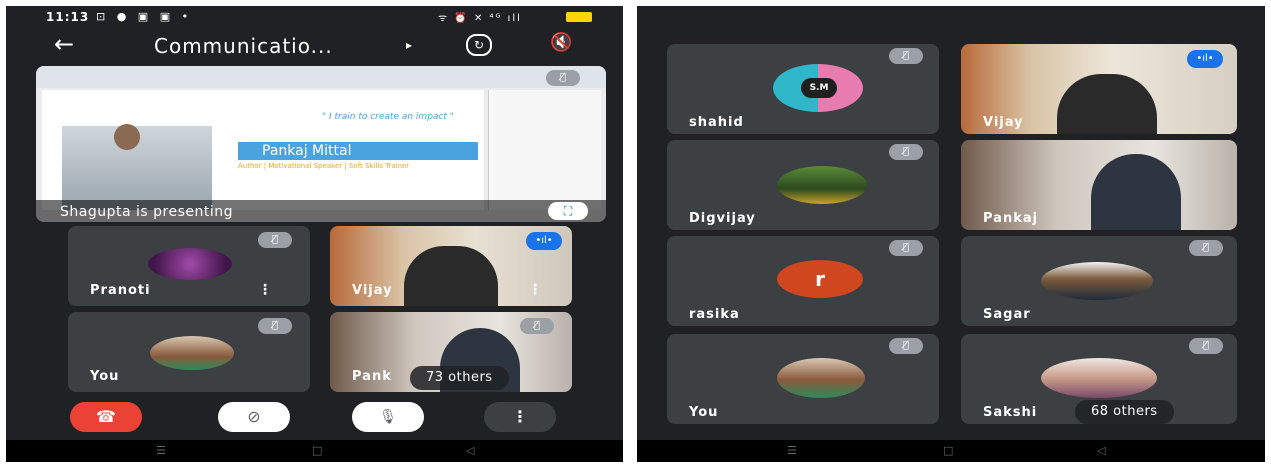  I want to click on participant-tile: r 🎙̸ rasika, so click(803, 281).